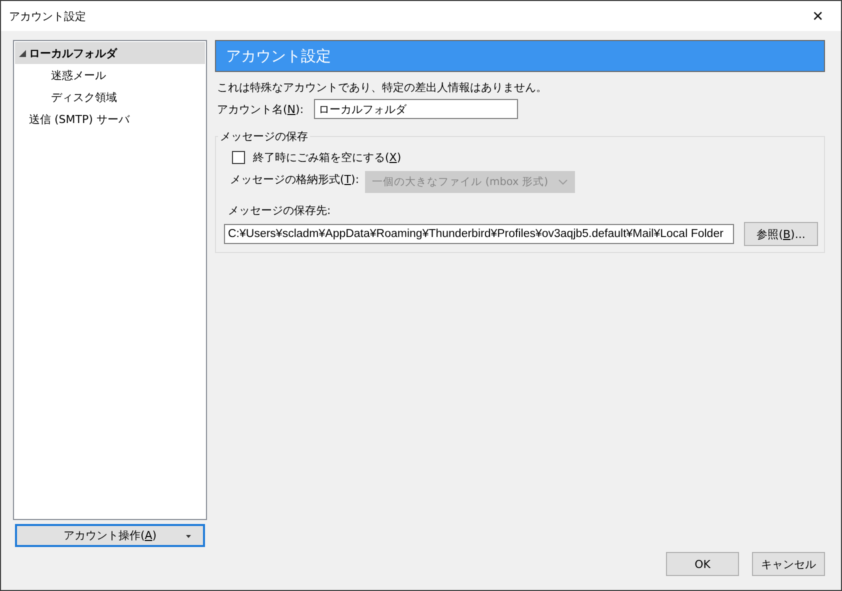 This screenshot has width=842, height=591. What do you see at coordinates (110, 75) in the screenshot?
I see `tree-item: 迷惑メール` at bounding box center [110, 75].